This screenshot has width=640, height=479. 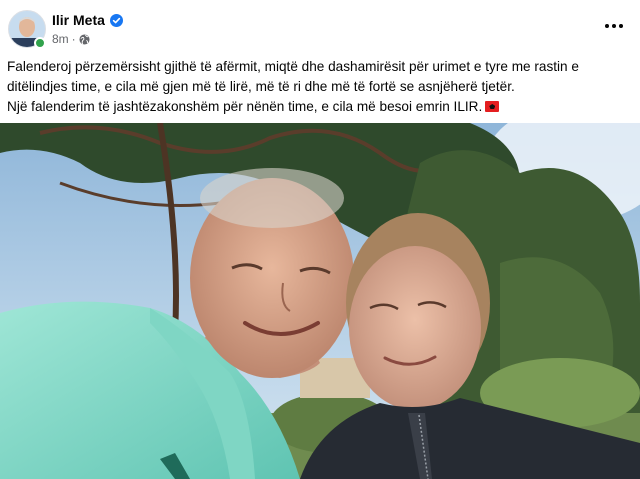 What do you see at coordinates (60, 39) in the screenshot?
I see `post-timestamp: 8m` at bounding box center [60, 39].